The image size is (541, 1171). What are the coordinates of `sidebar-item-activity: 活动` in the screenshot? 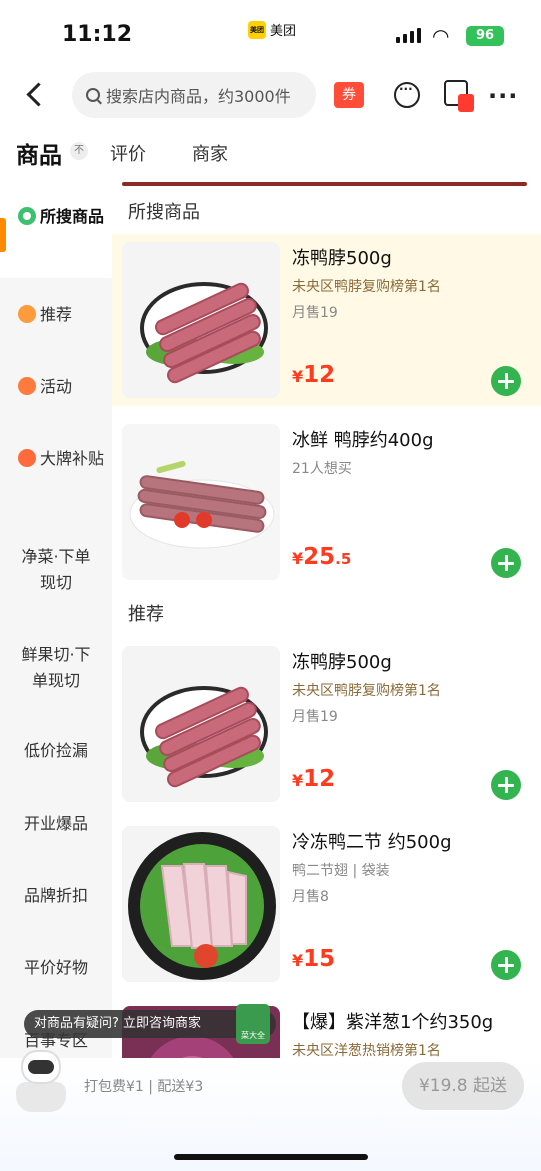 It's located at (56, 387).